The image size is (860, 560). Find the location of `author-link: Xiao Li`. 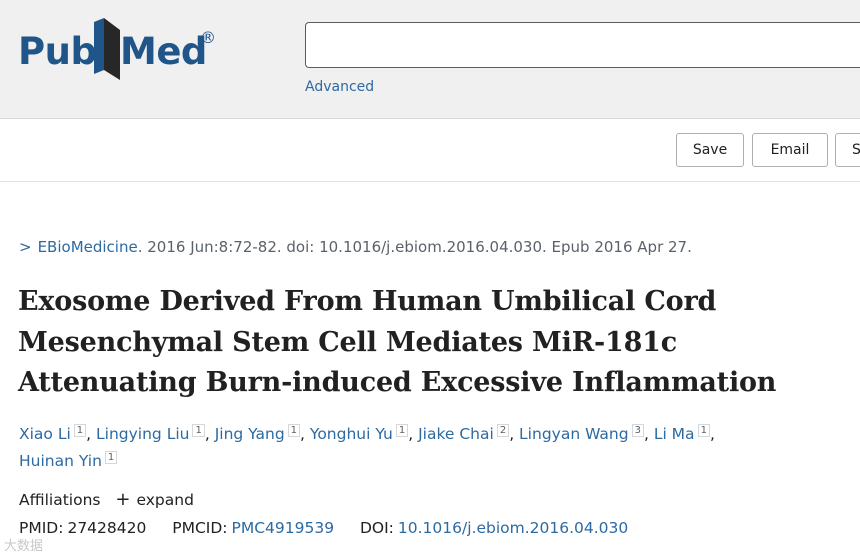

author-link: Xiao Li is located at coordinates (45, 434).